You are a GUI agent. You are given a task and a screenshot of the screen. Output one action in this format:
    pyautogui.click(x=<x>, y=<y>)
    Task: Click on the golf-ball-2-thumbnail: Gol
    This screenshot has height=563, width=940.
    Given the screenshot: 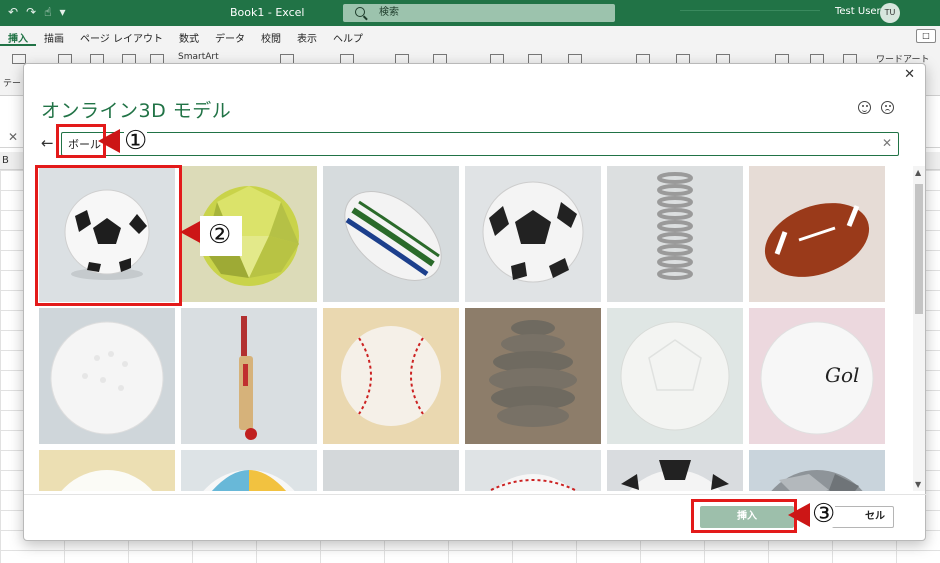 What is the action you would take?
    pyautogui.click(x=817, y=376)
    